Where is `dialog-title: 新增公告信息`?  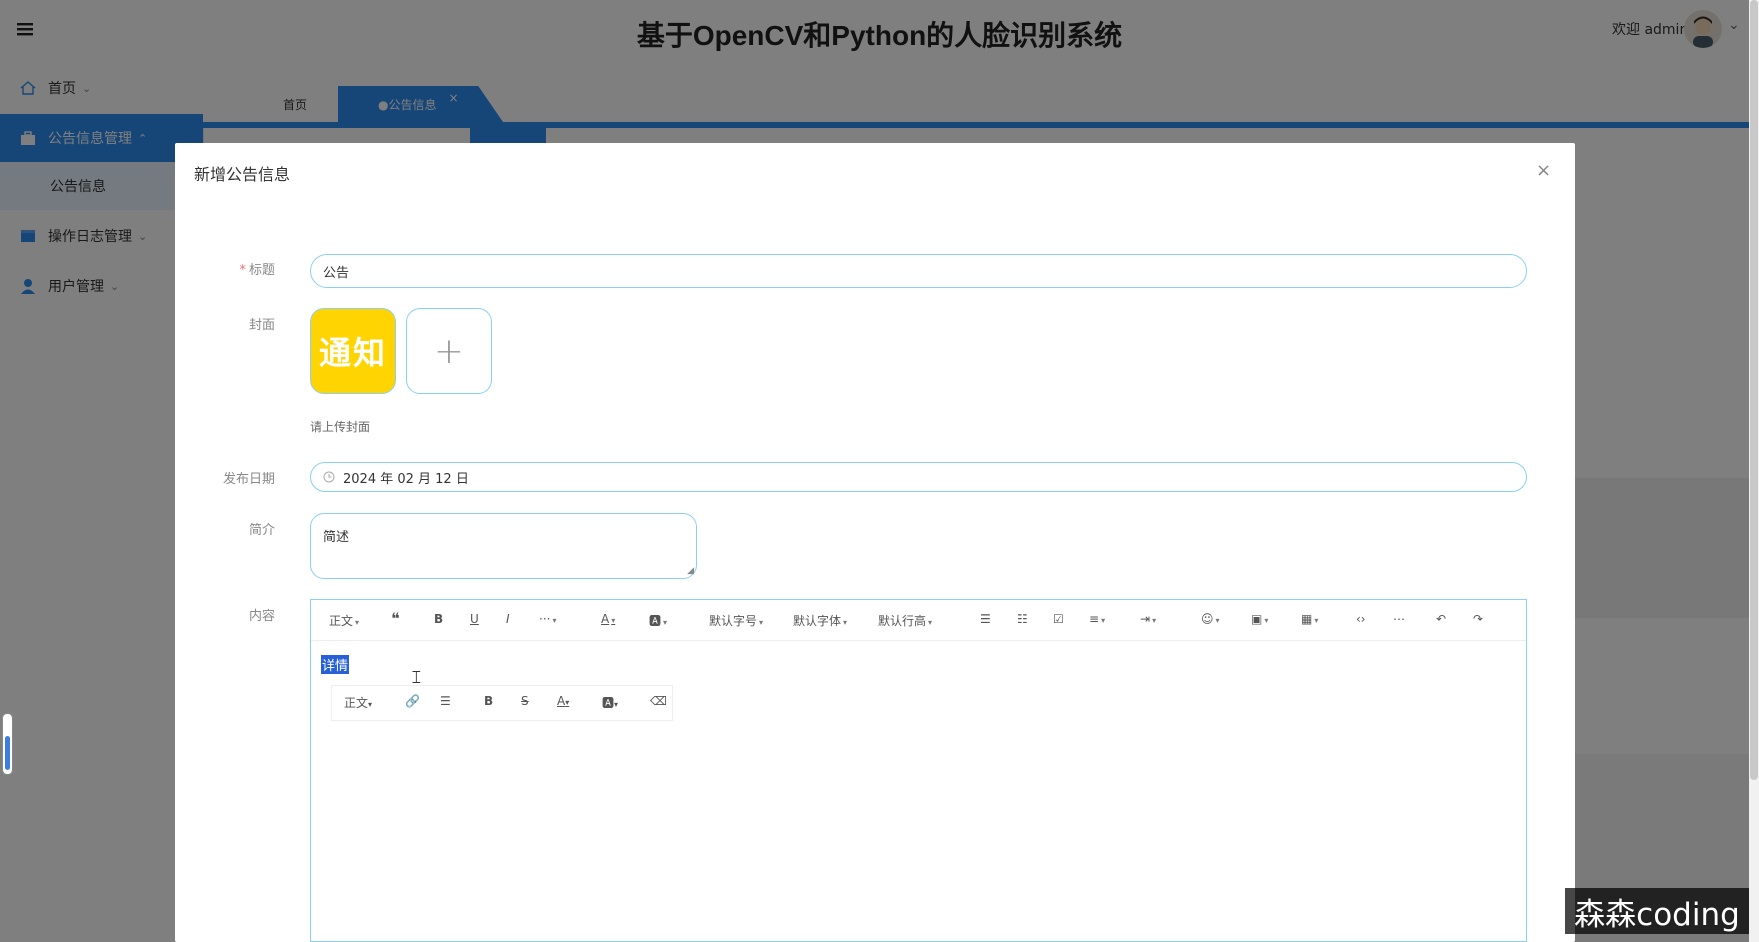 dialog-title: 新增公告信息 is located at coordinates (242, 174).